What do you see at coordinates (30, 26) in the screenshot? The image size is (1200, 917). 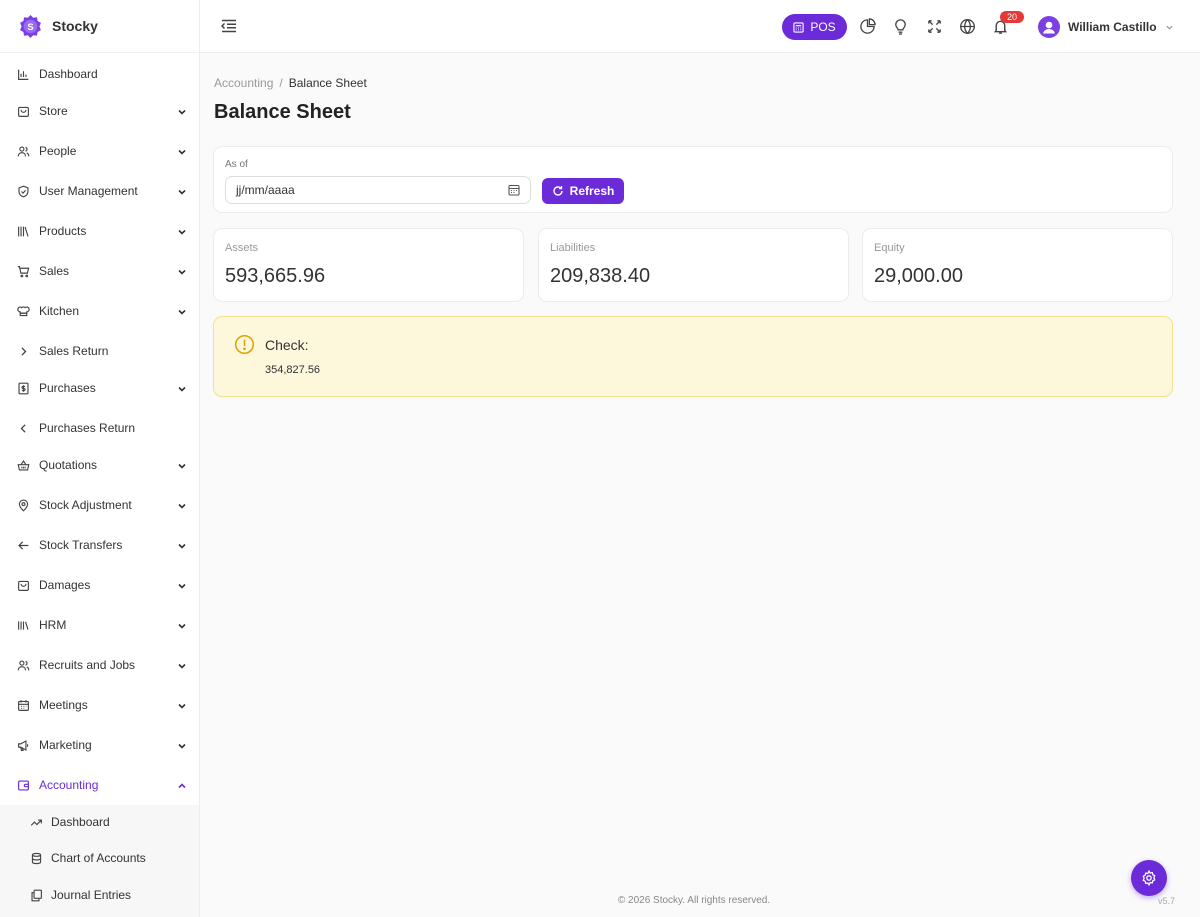 I see `stocky-logo-icon: S` at bounding box center [30, 26].